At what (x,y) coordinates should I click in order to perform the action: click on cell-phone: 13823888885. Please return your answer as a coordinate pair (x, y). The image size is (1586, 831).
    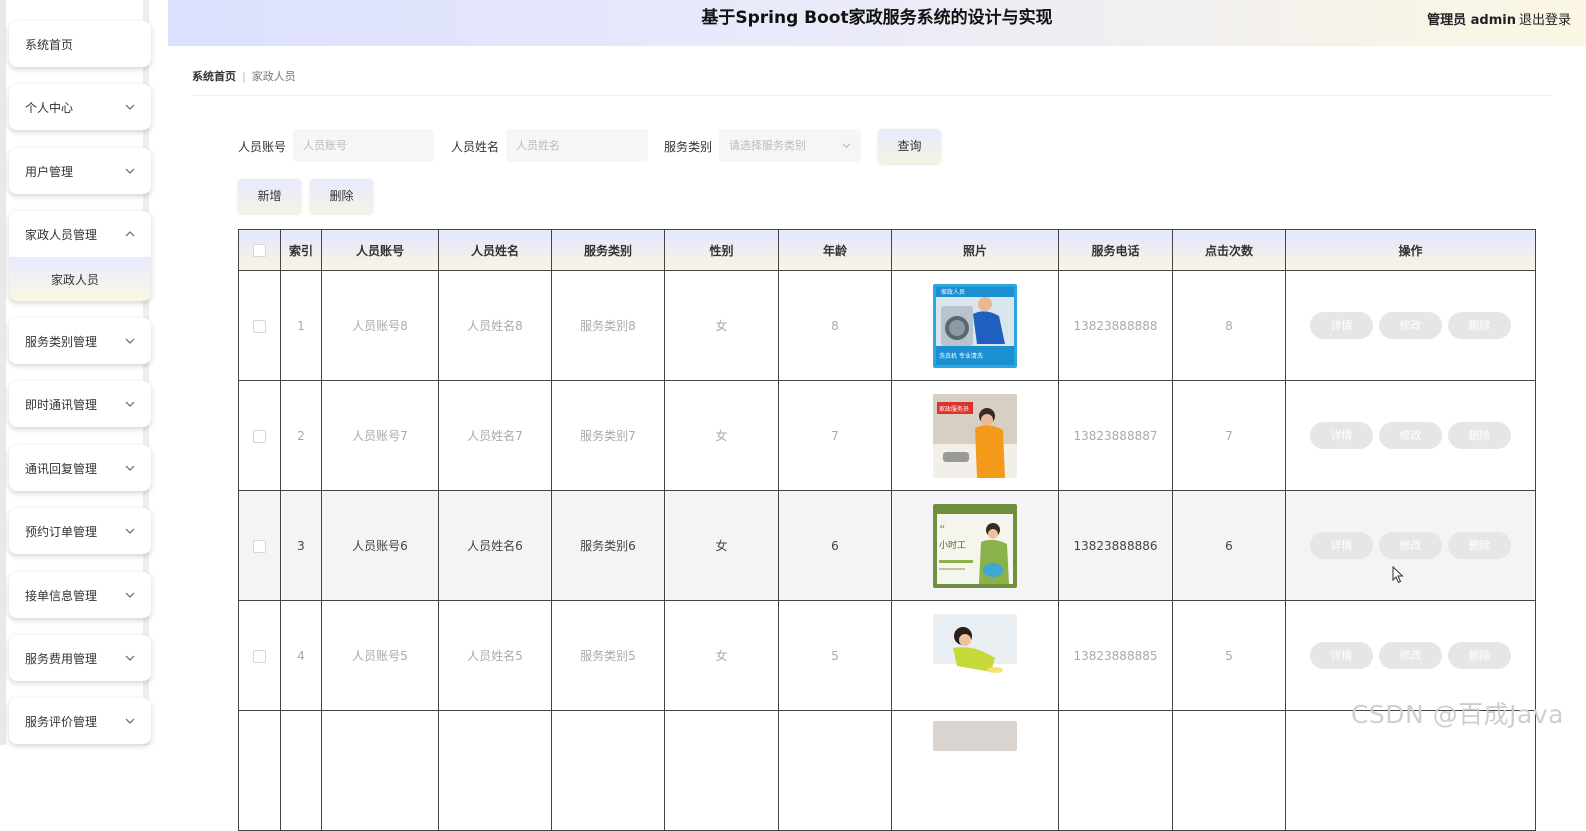
    Looking at the image, I should click on (1115, 655).